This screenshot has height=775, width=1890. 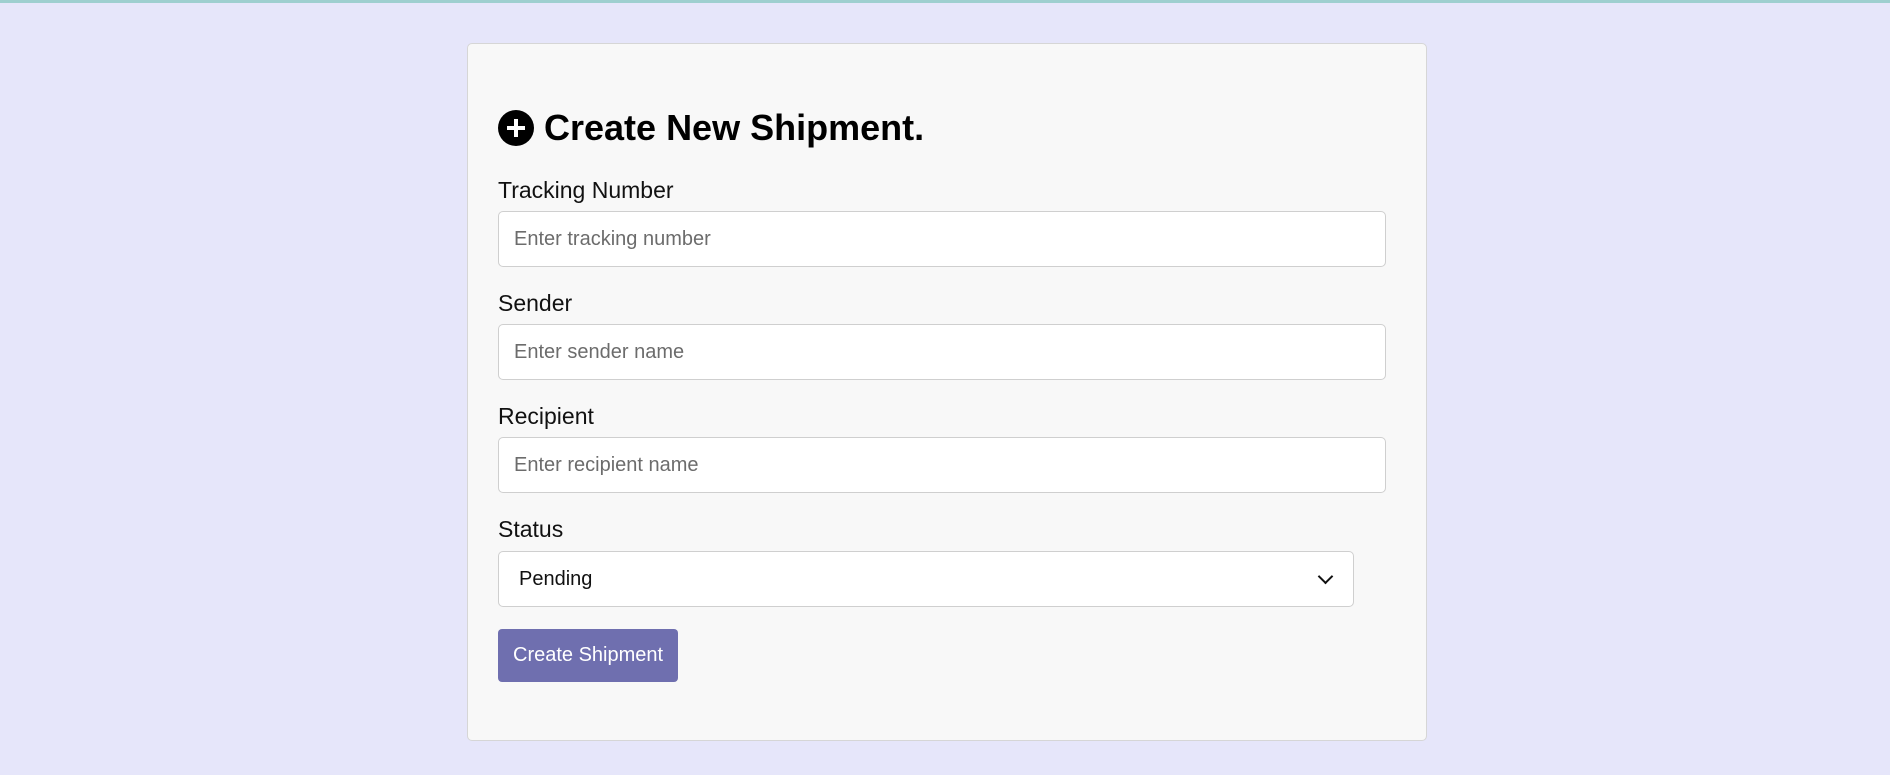 I want to click on create-shipment-button: Create Shipment, so click(x=588, y=655).